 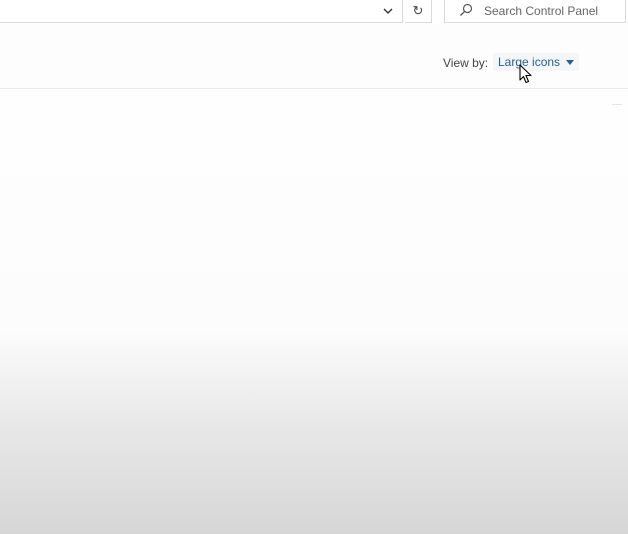 I want to click on mouse-cursor-icon, so click(x=525, y=74).